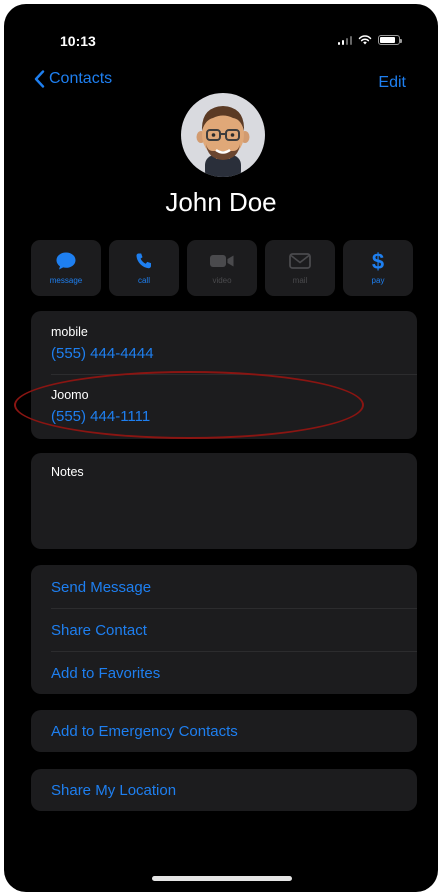 The image size is (442, 896). I want to click on add-to-favorites-link: Add to Favorites, so click(105, 673).